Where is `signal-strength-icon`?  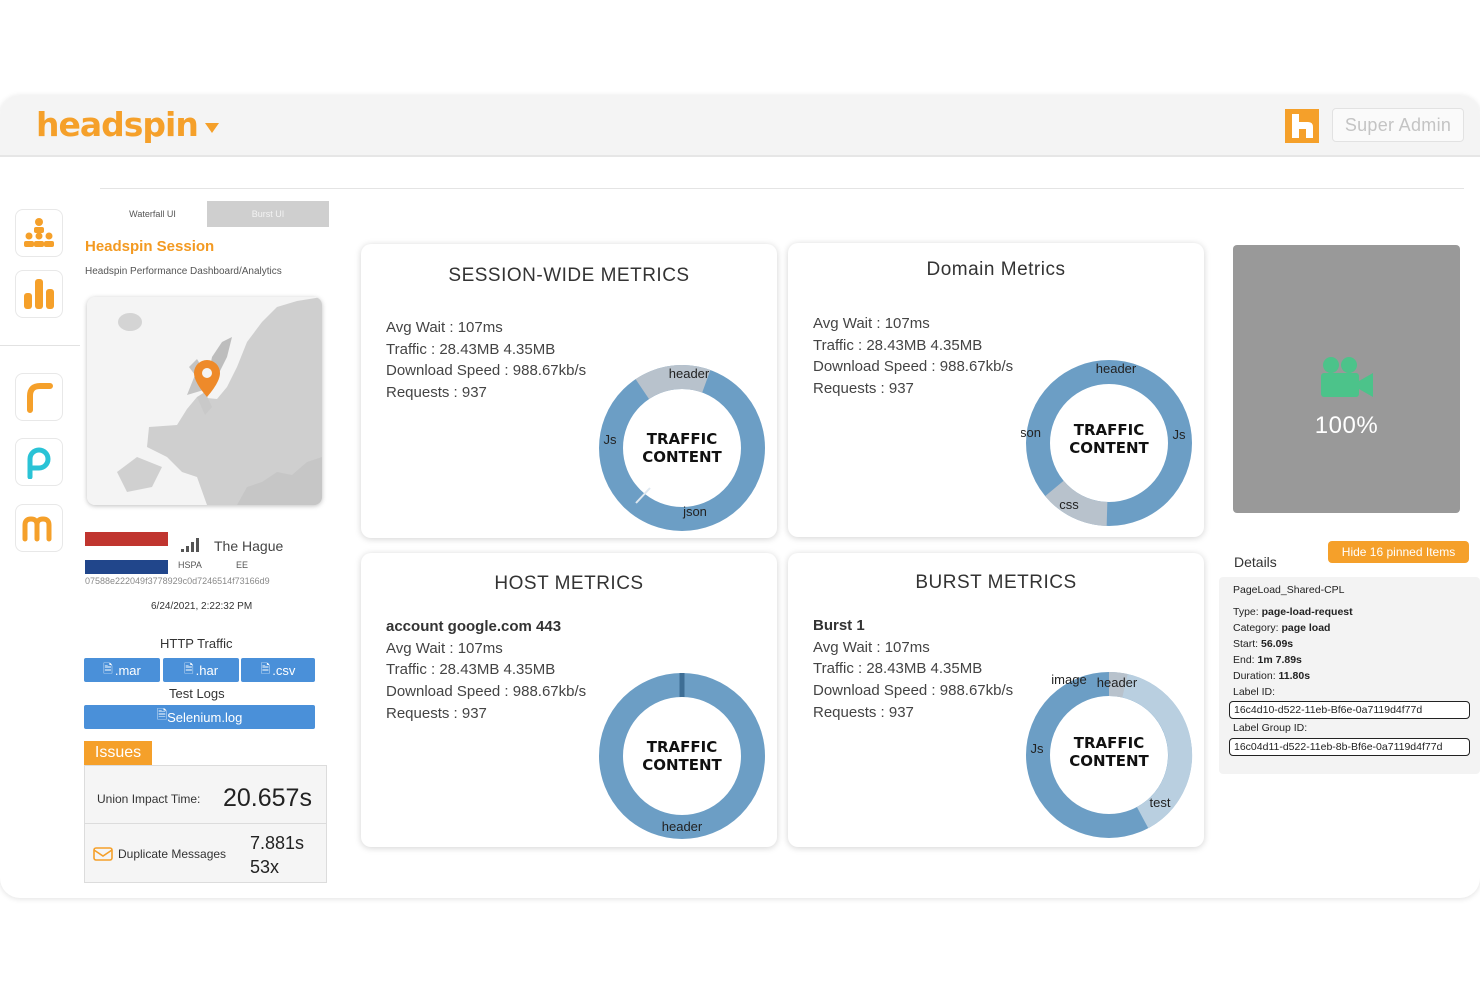
signal-strength-icon is located at coordinates (190, 545).